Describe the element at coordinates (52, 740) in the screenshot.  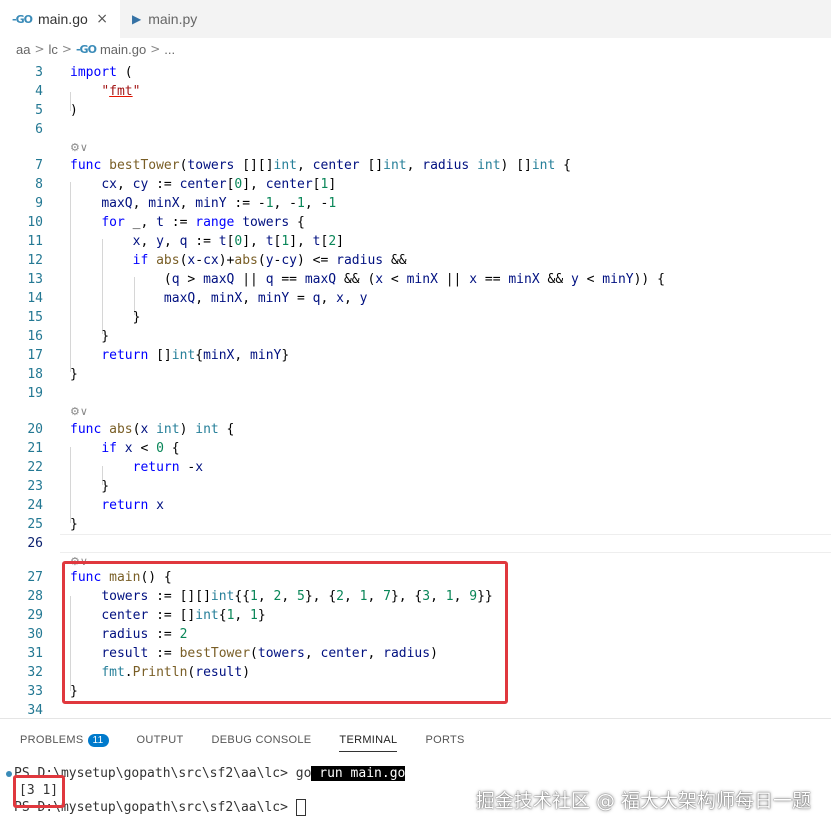
I see `tab-label: PROBLEMS` at that location.